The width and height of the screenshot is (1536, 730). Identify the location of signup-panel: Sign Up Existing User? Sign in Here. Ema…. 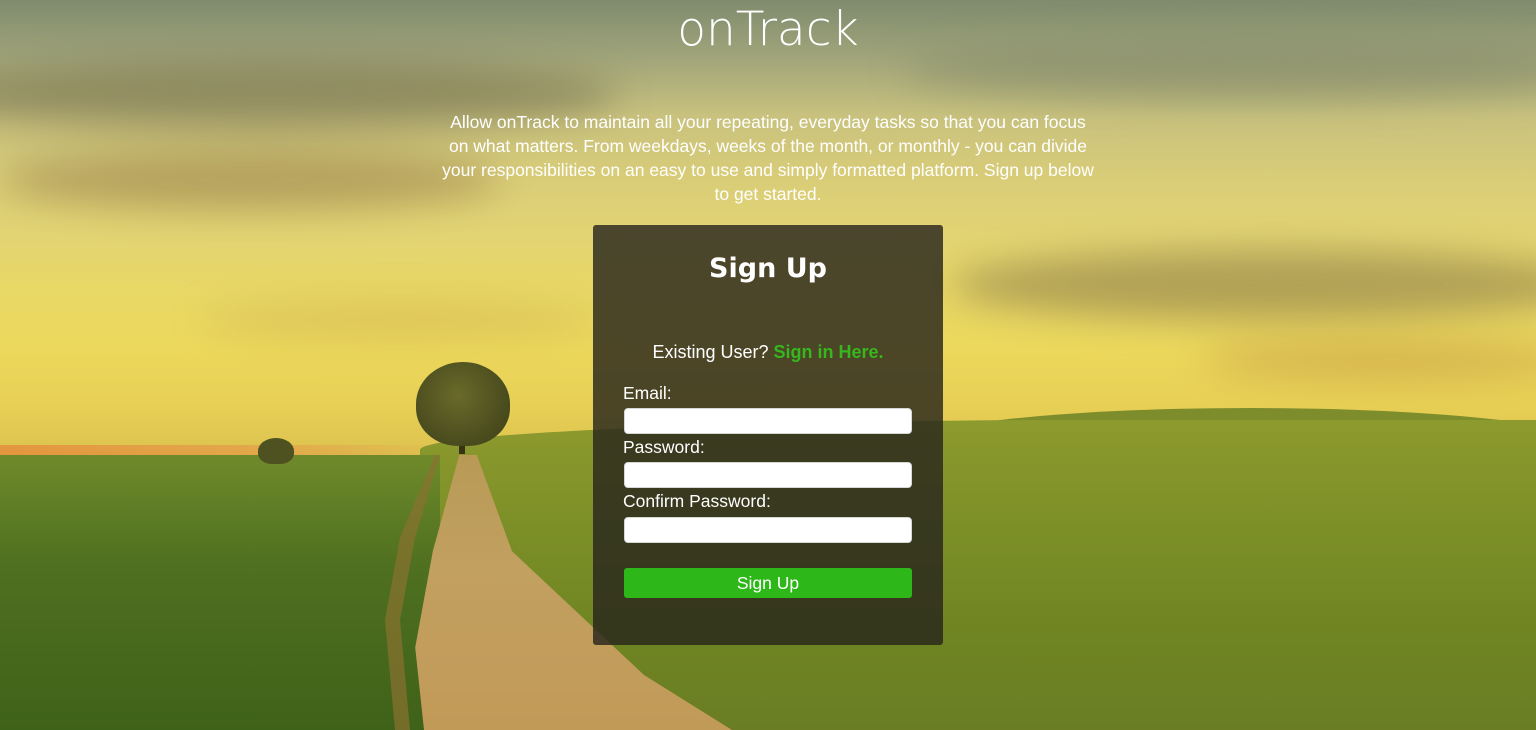
(768, 435).